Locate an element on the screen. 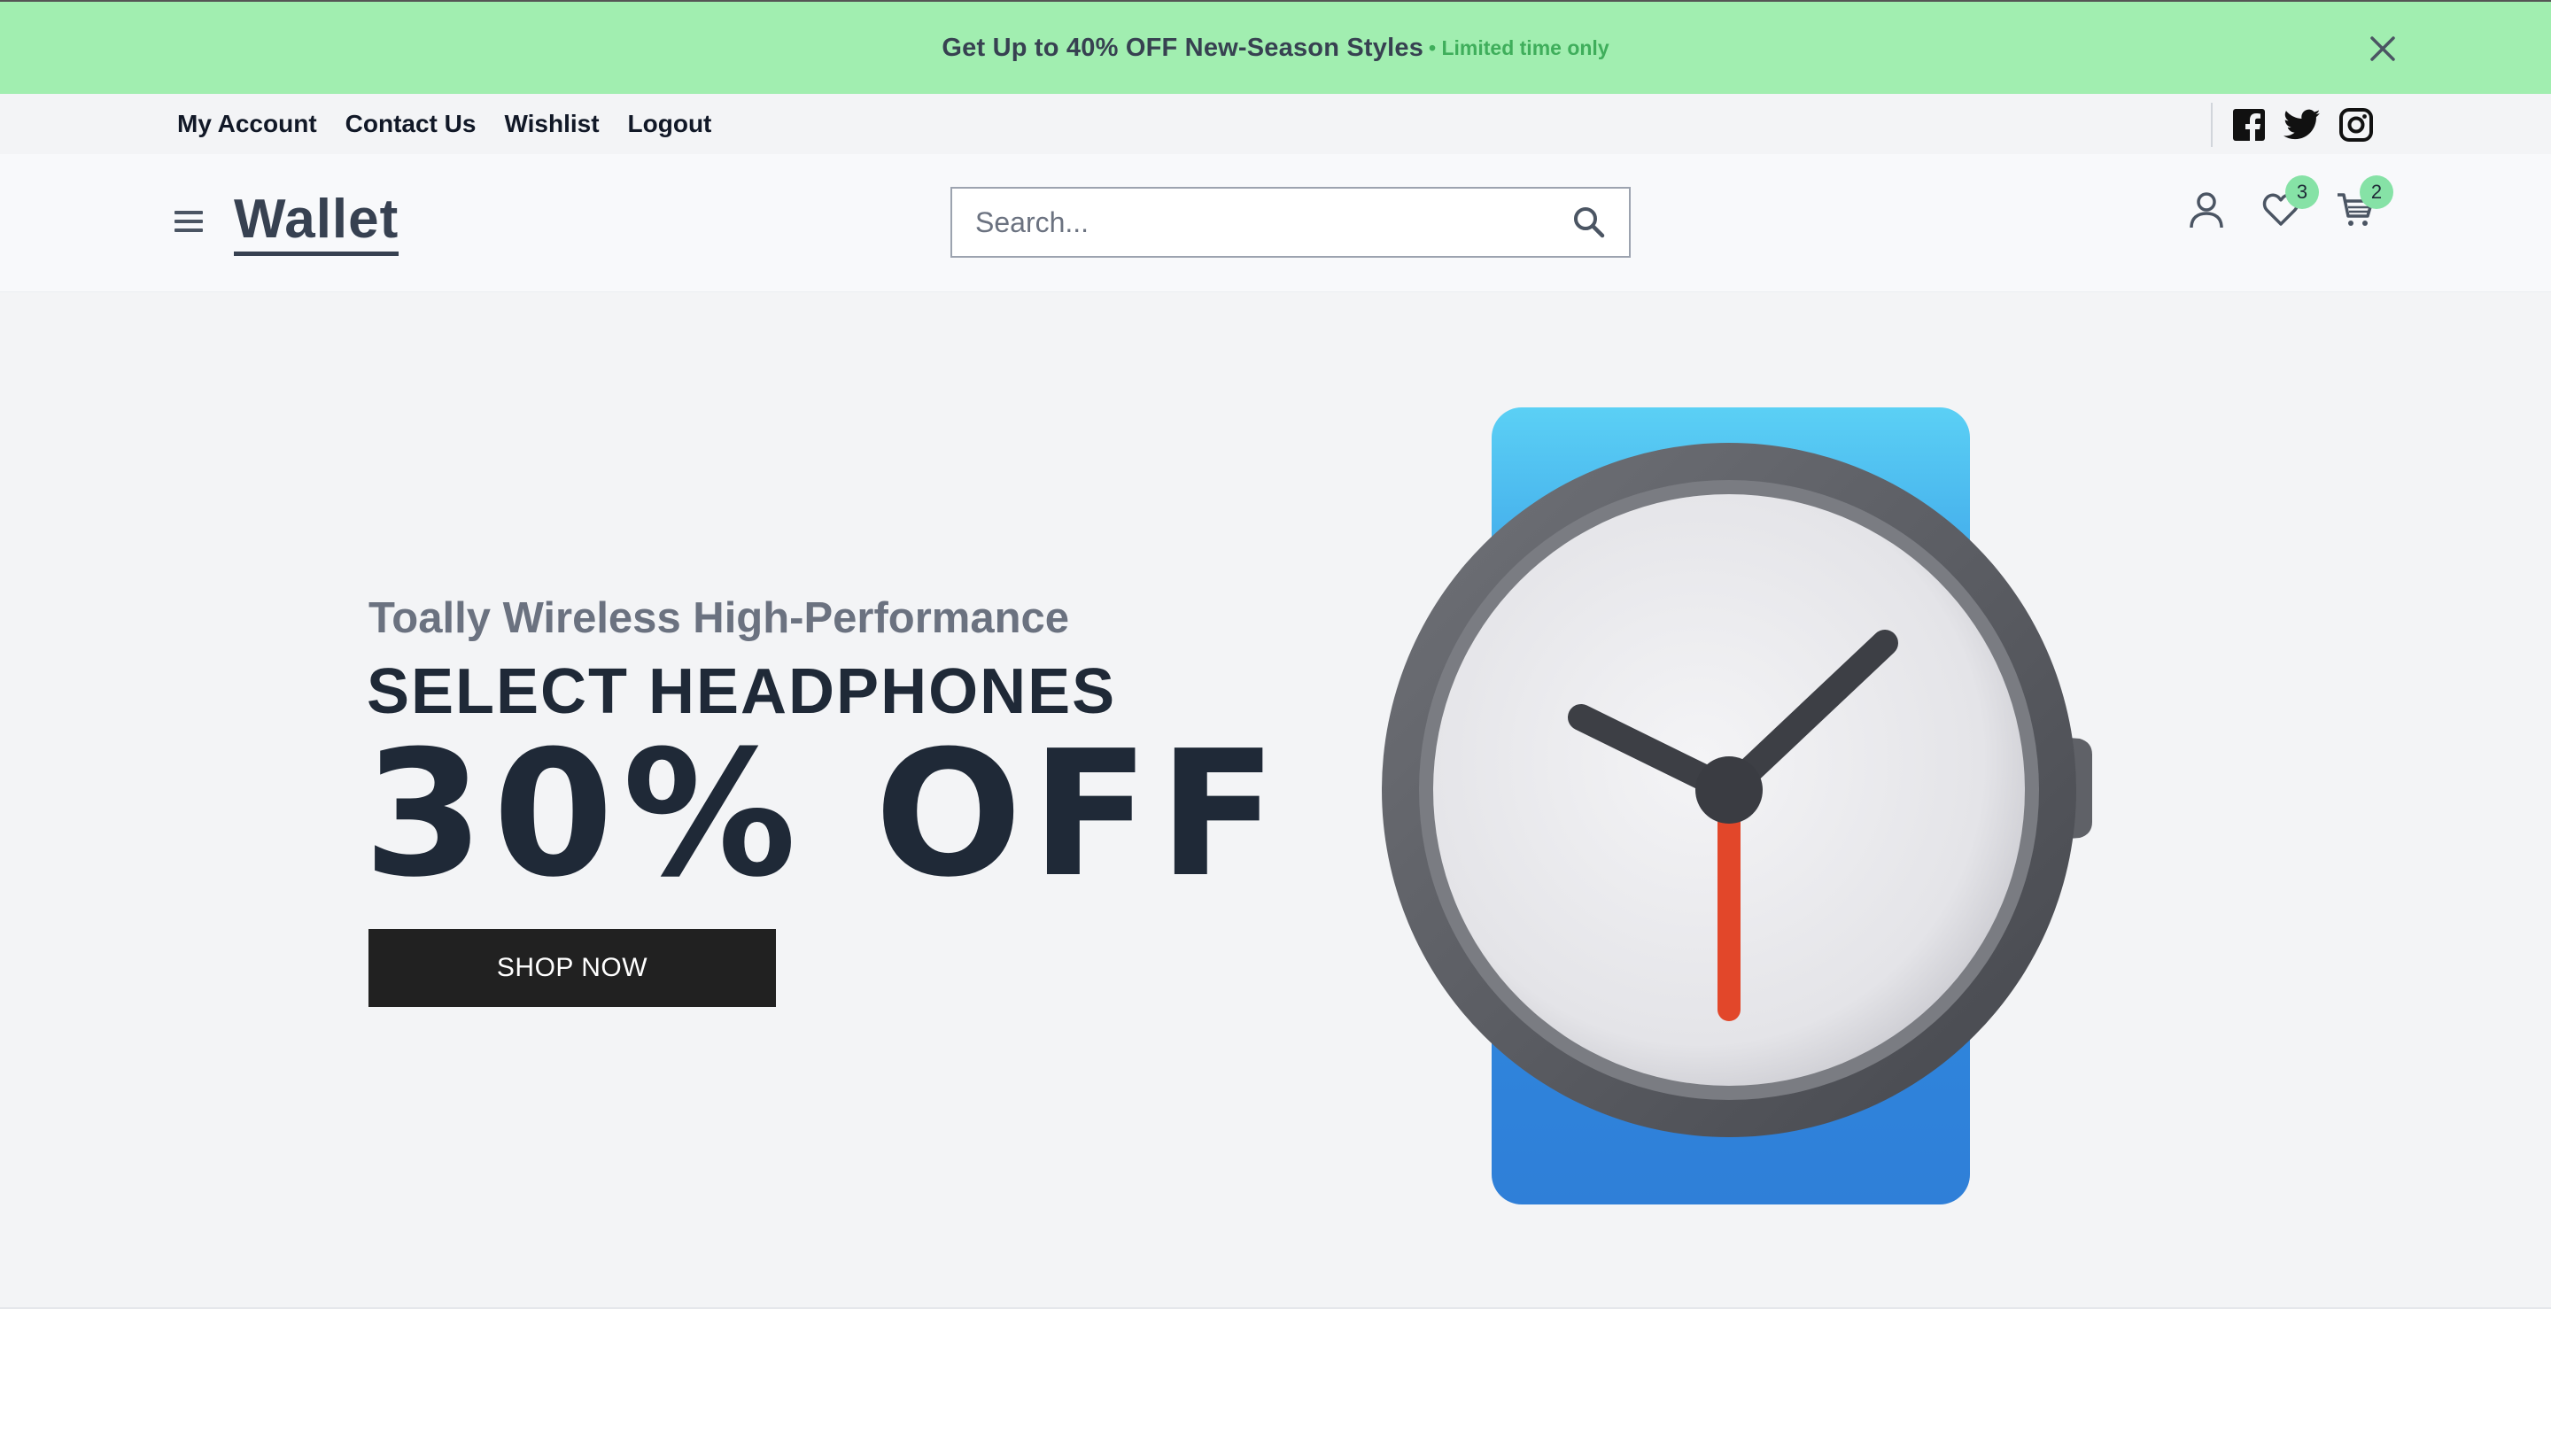 This screenshot has height=1456, width=2551. instagram-icon is located at coordinates (2356, 125).